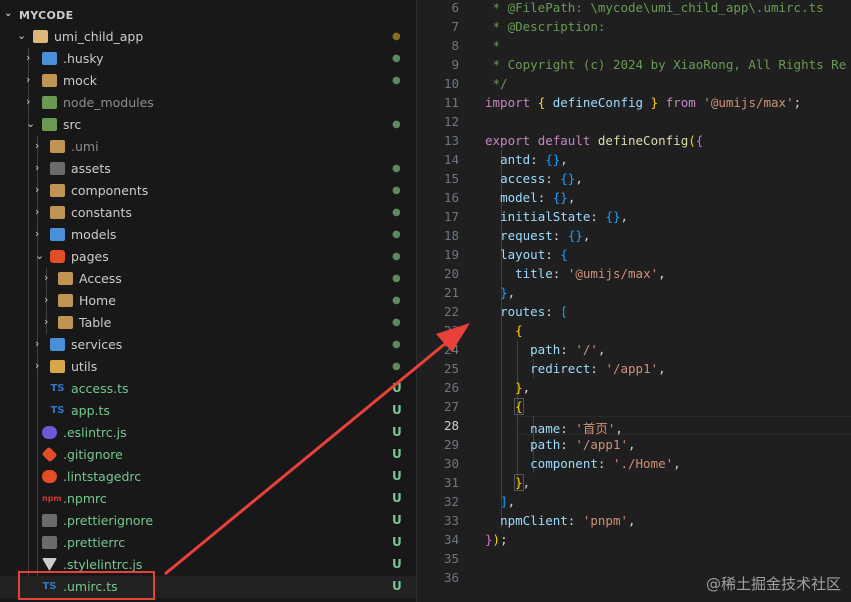  I want to click on line-number: 12, so click(451, 121).